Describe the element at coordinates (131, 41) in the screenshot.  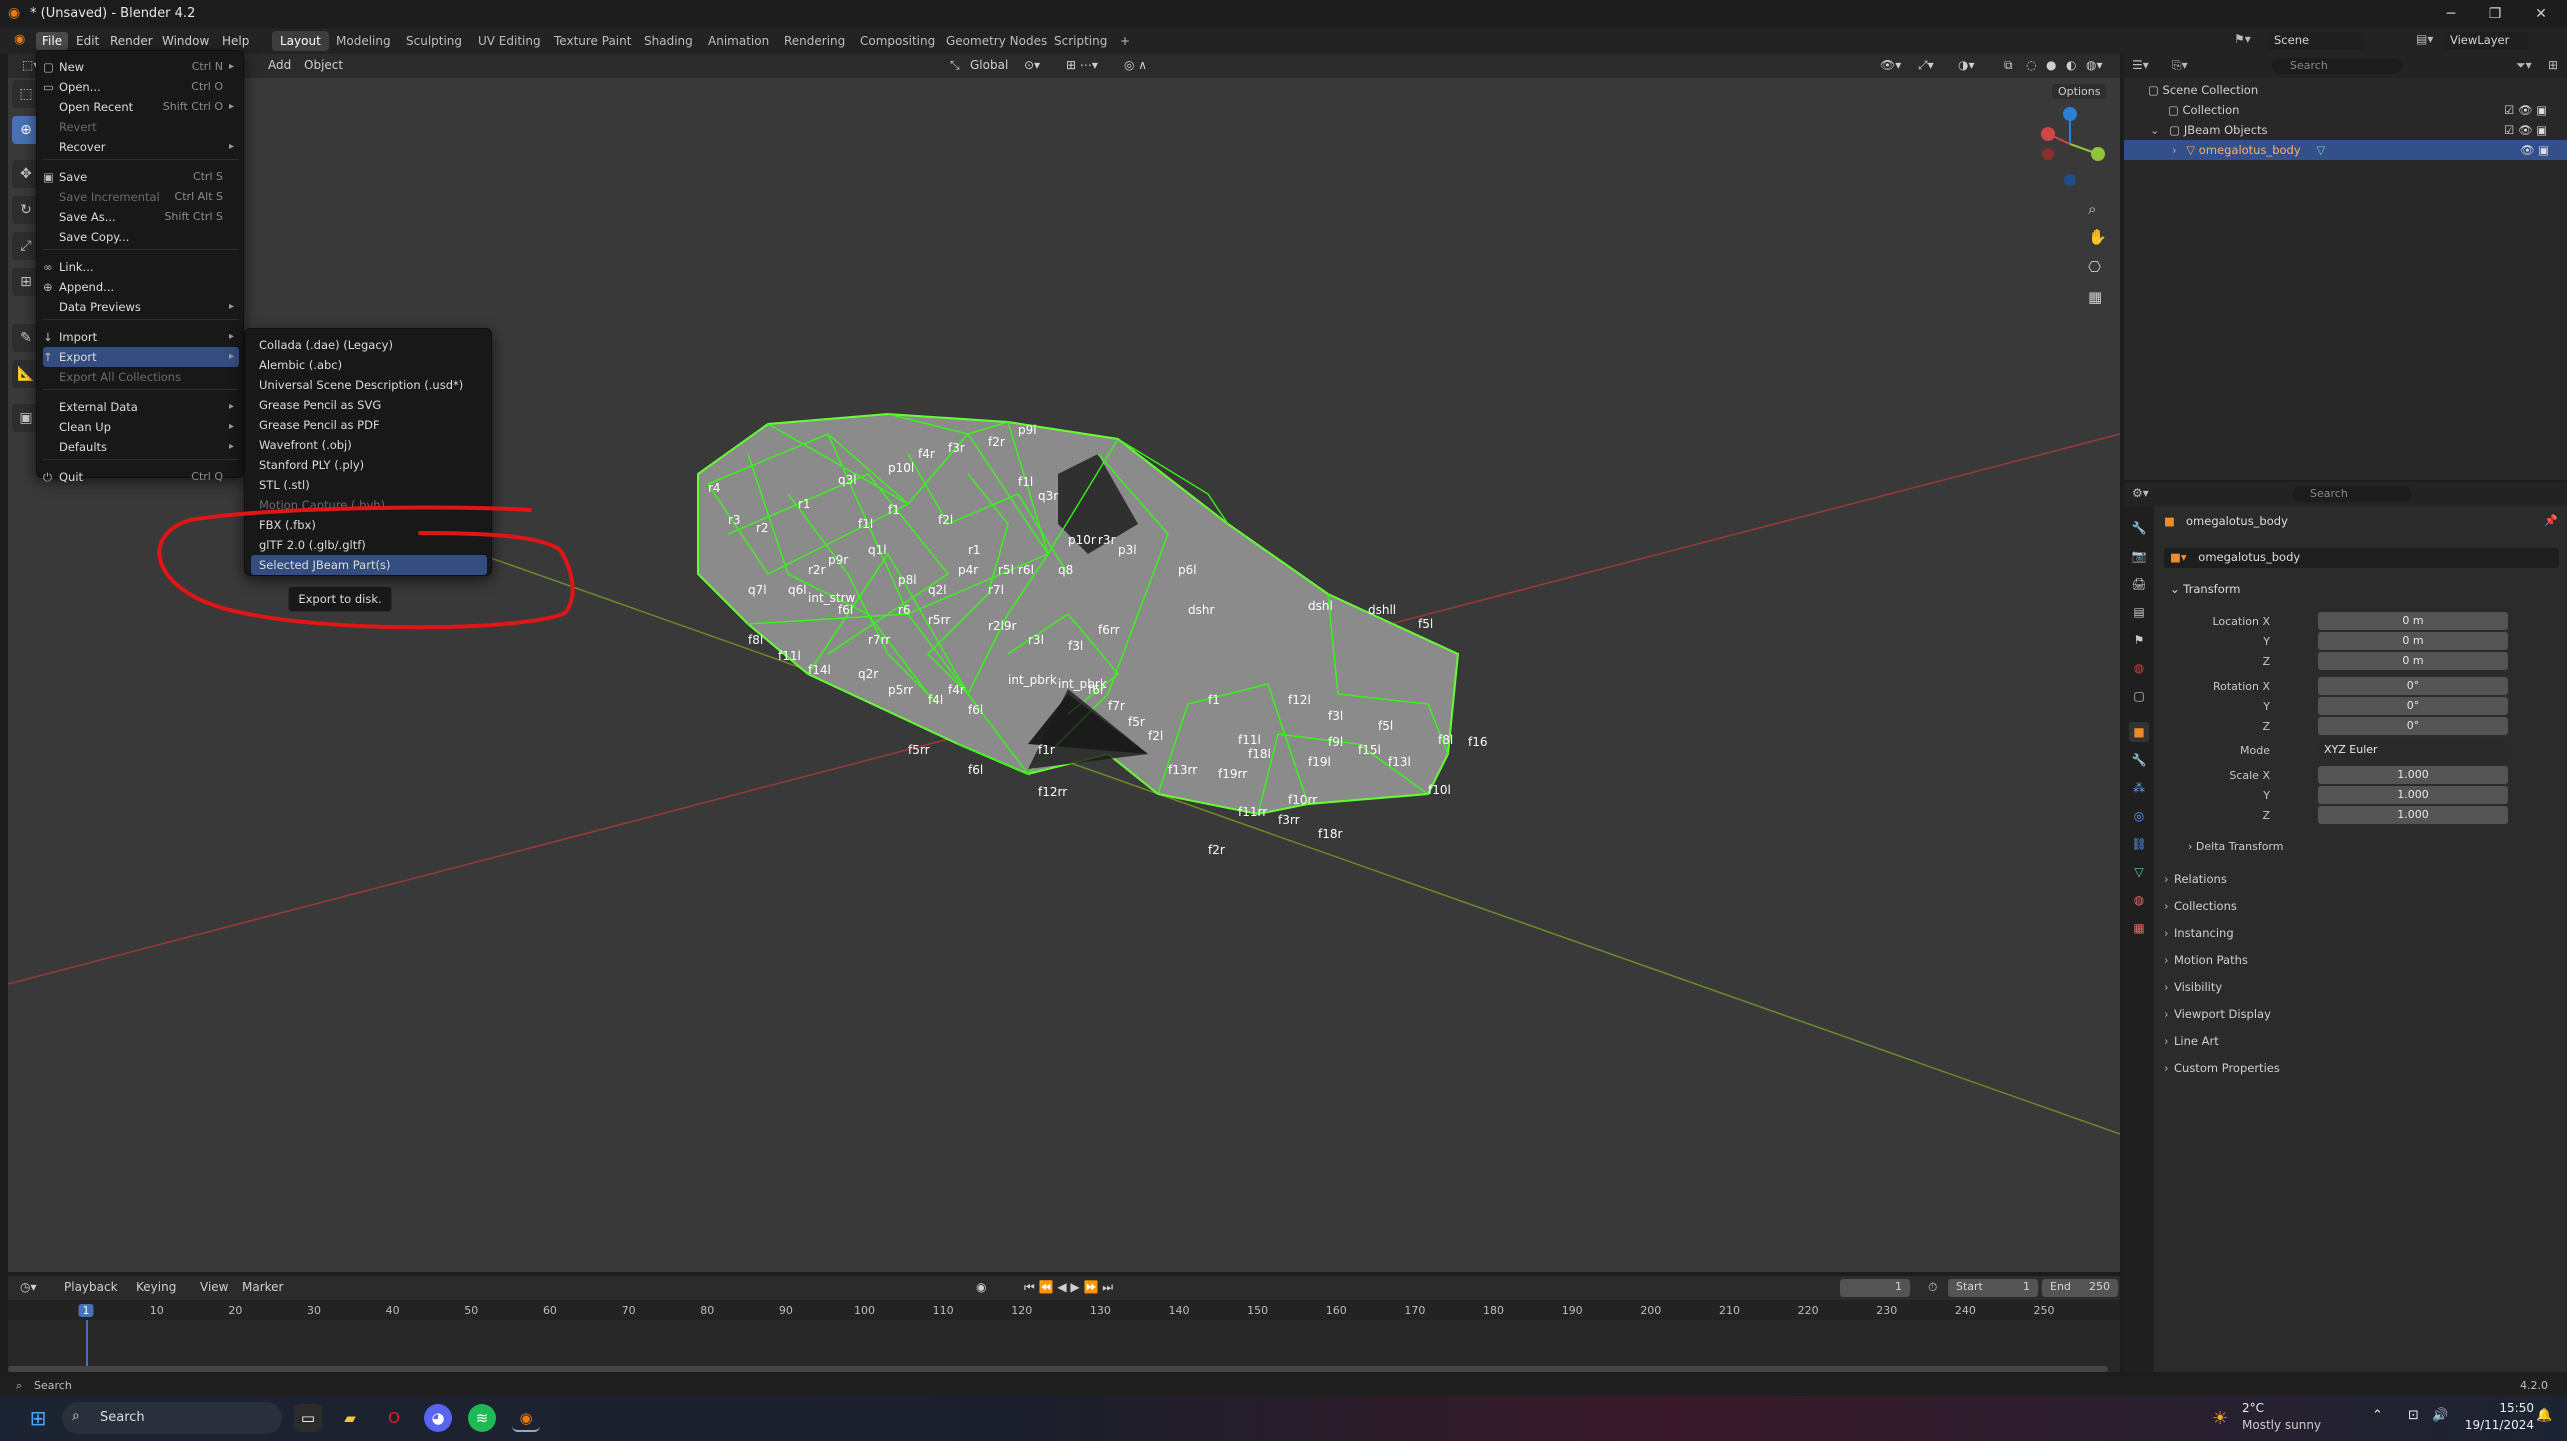
I see `menu-render: Render` at that location.